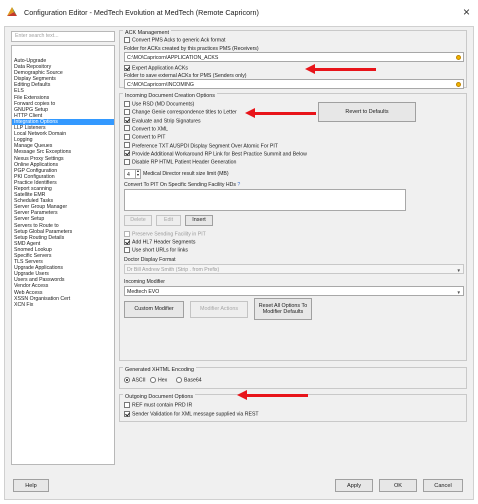  I want to click on spinner-arrows-icon: ▲ ▼, so click(137, 174).